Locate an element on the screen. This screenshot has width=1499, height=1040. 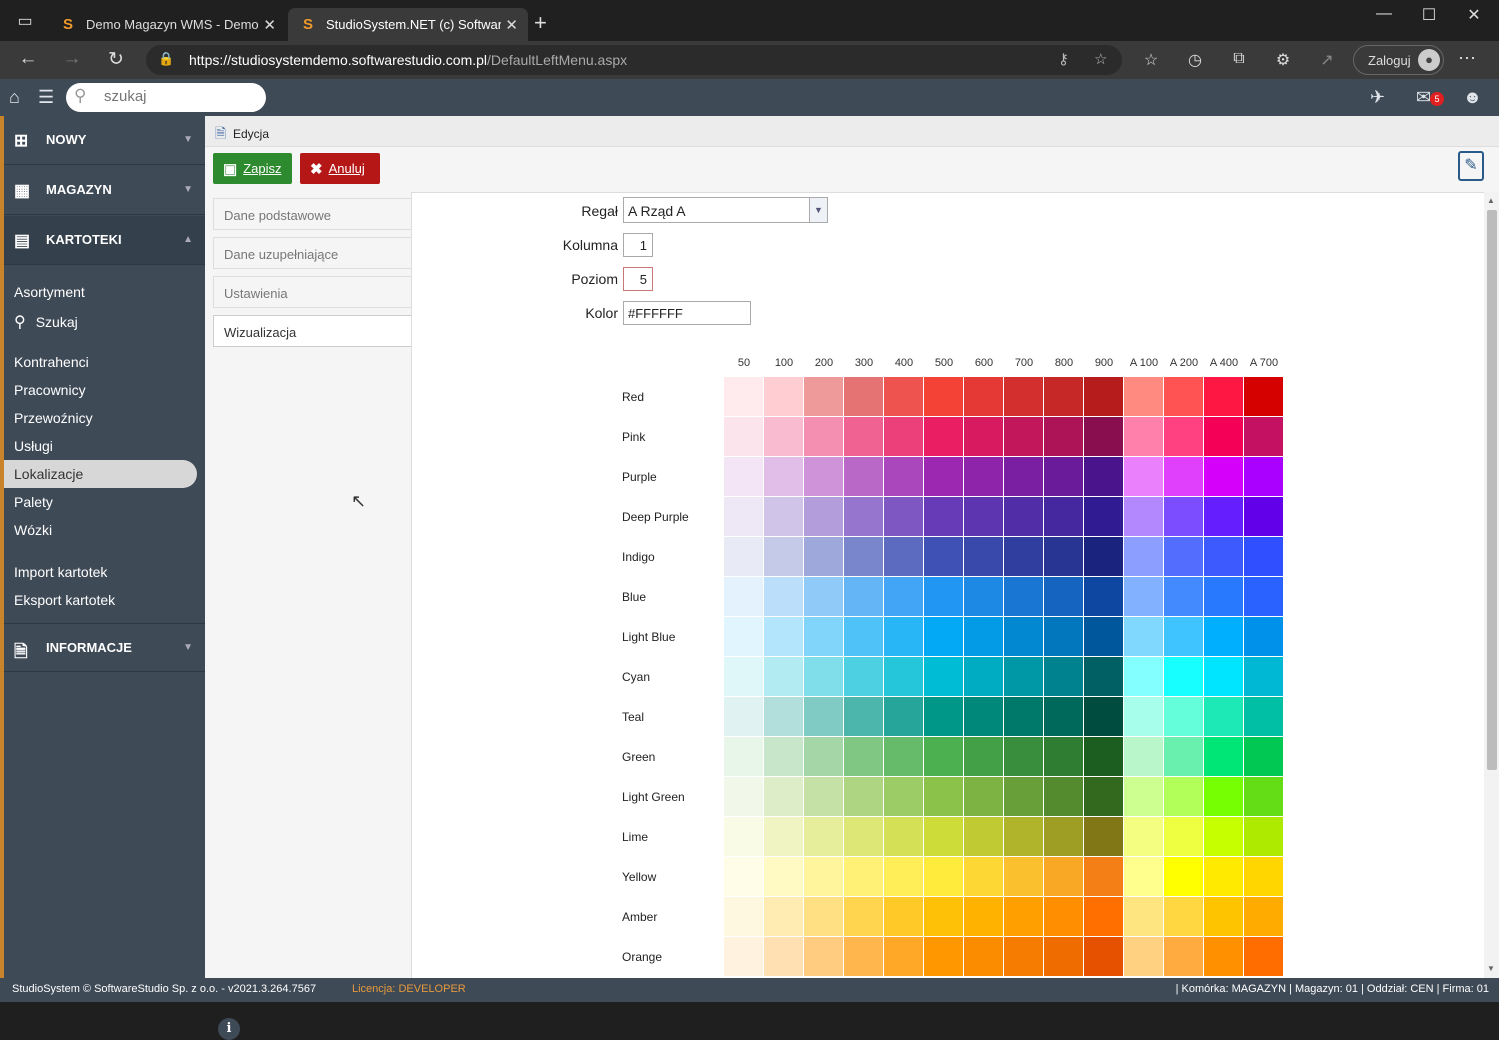
search-input is located at coordinates (179, 96).